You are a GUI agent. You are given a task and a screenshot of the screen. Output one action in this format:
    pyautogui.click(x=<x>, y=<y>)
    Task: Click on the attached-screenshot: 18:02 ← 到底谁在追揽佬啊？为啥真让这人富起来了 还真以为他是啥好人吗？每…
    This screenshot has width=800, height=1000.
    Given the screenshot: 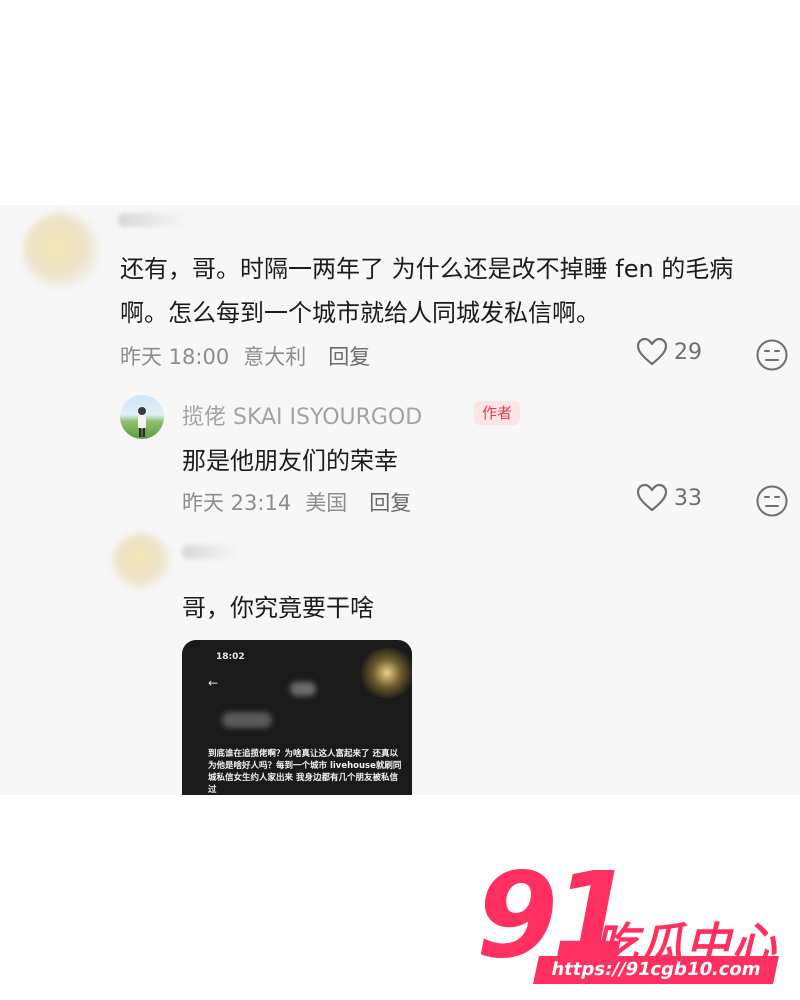 What is the action you would take?
    pyautogui.click(x=297, y=717)
    